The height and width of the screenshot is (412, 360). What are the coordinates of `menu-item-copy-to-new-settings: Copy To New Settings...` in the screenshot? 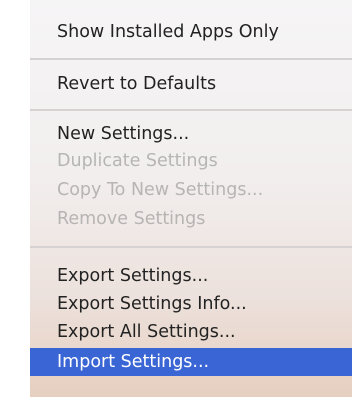 It's located at (160, 190).